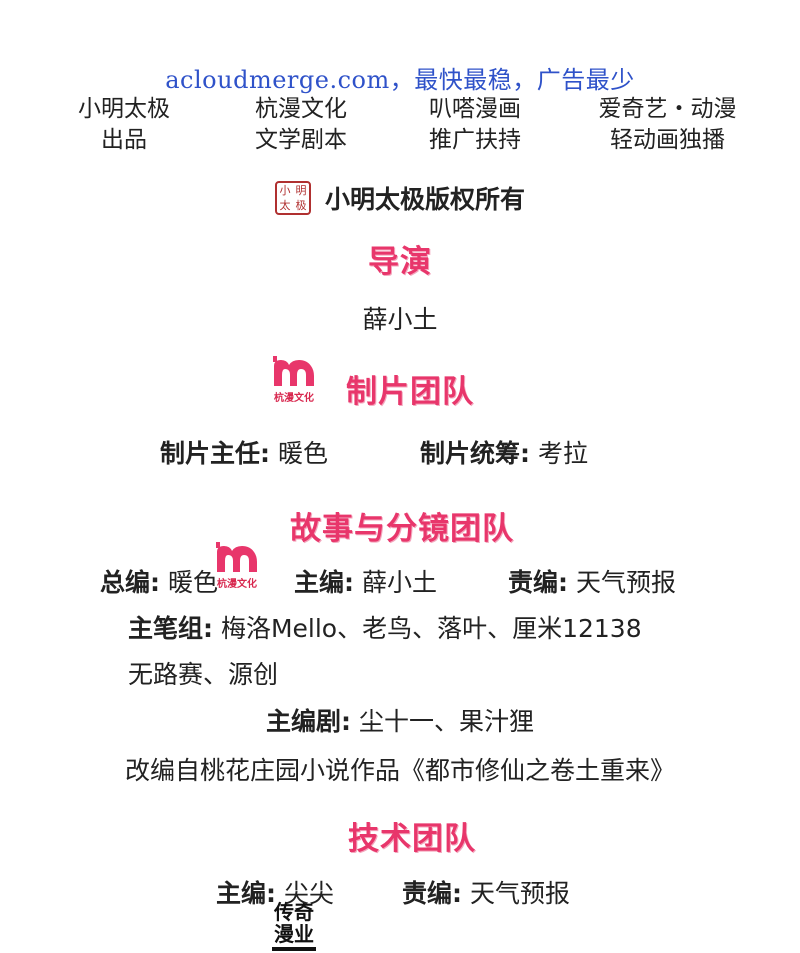  What do you see at coordinates (667, 125) in the screenshot?
I see `partner-4: 爱奇艺・动漫 轻动画独播` at bounding box center [667, 125].